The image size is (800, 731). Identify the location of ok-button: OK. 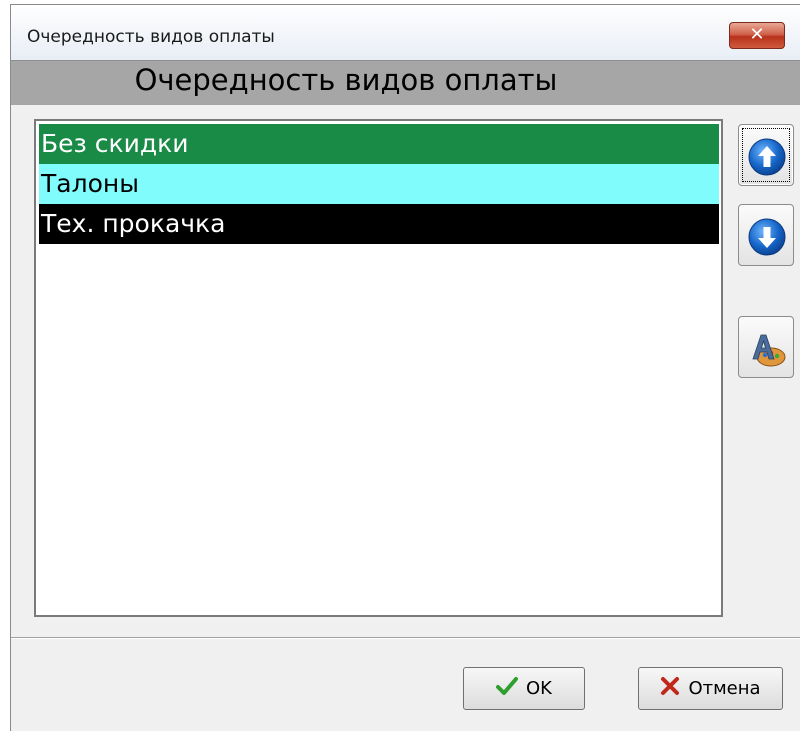
(524, 688).